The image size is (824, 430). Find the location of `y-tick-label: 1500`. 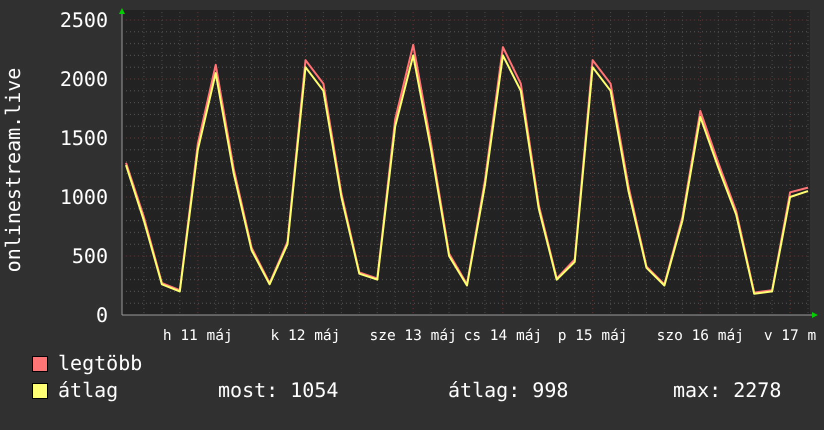

y-tick-label: 1500 is located at coordinates (84, 138).